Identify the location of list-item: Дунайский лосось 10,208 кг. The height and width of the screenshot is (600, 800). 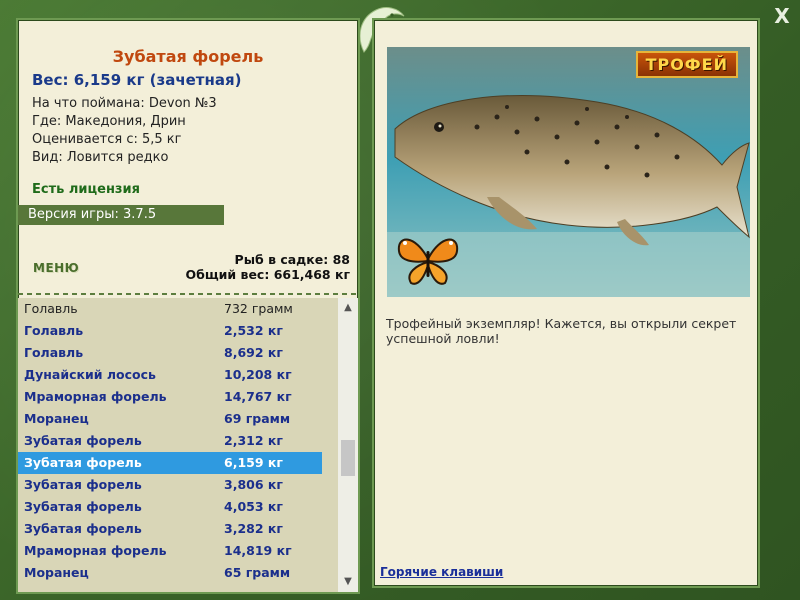
(178, 375).